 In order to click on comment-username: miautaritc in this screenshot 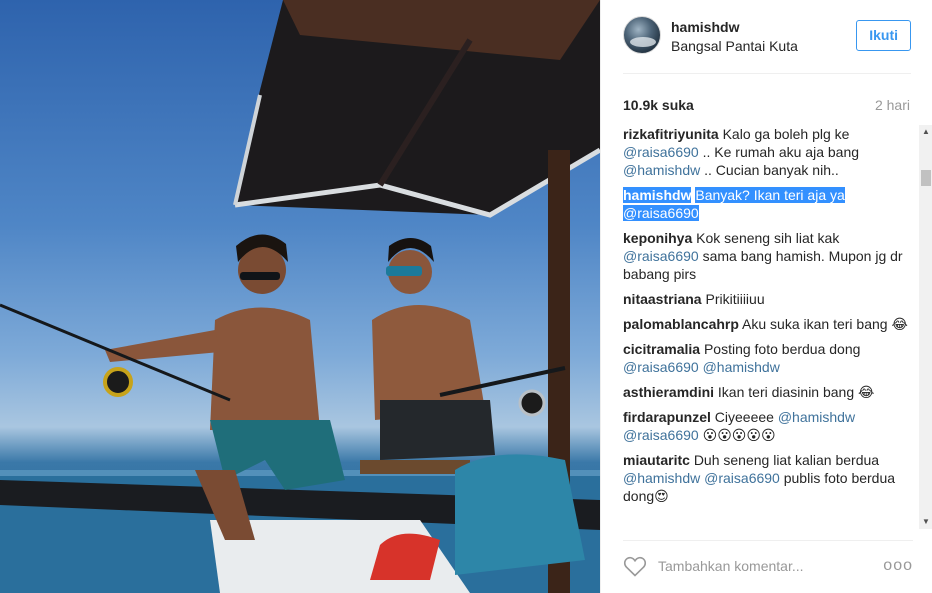, I will do `click(656, 460)`.